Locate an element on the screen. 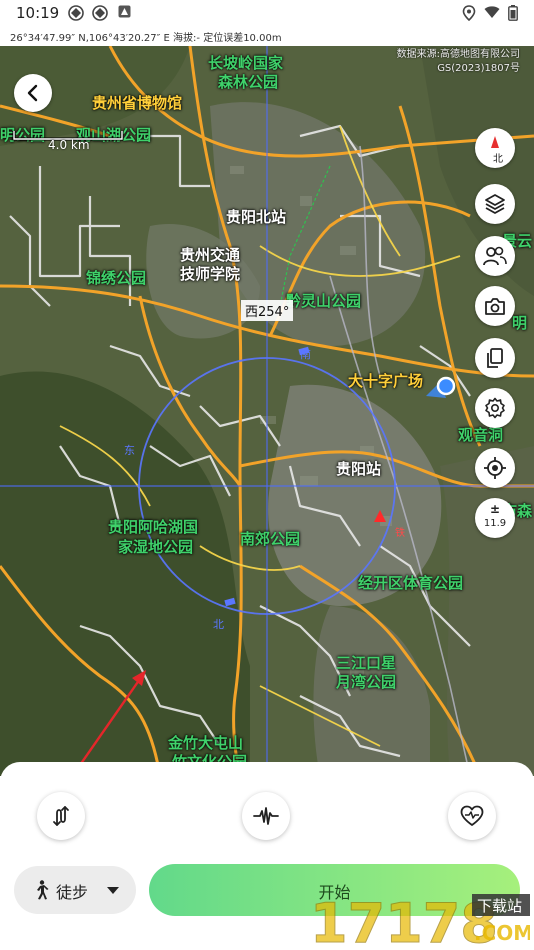 The height and width of the screenshot is (950, 534). gear-icon is located at coordinates (495, 408).